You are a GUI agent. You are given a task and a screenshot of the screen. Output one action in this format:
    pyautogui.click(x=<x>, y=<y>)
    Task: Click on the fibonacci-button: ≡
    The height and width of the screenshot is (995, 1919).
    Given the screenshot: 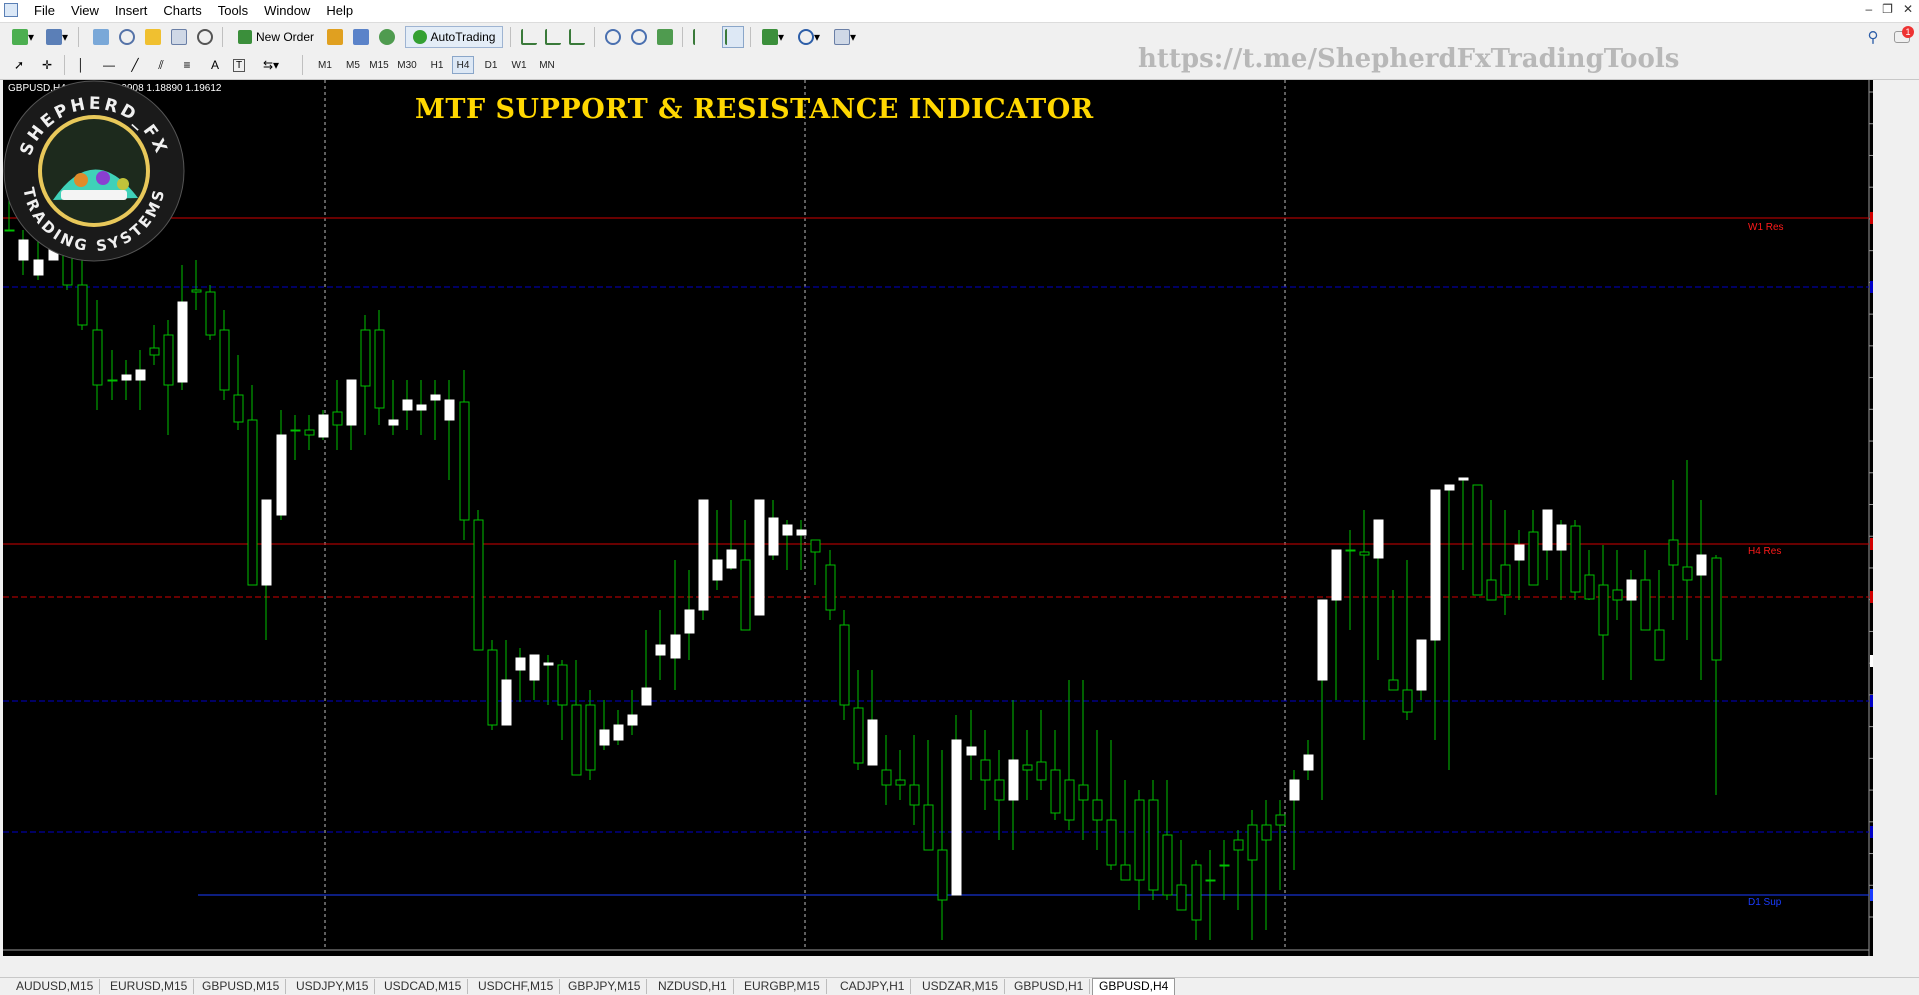 What is the action you would take?
    pyautogui.click(x=187, y=65)
    